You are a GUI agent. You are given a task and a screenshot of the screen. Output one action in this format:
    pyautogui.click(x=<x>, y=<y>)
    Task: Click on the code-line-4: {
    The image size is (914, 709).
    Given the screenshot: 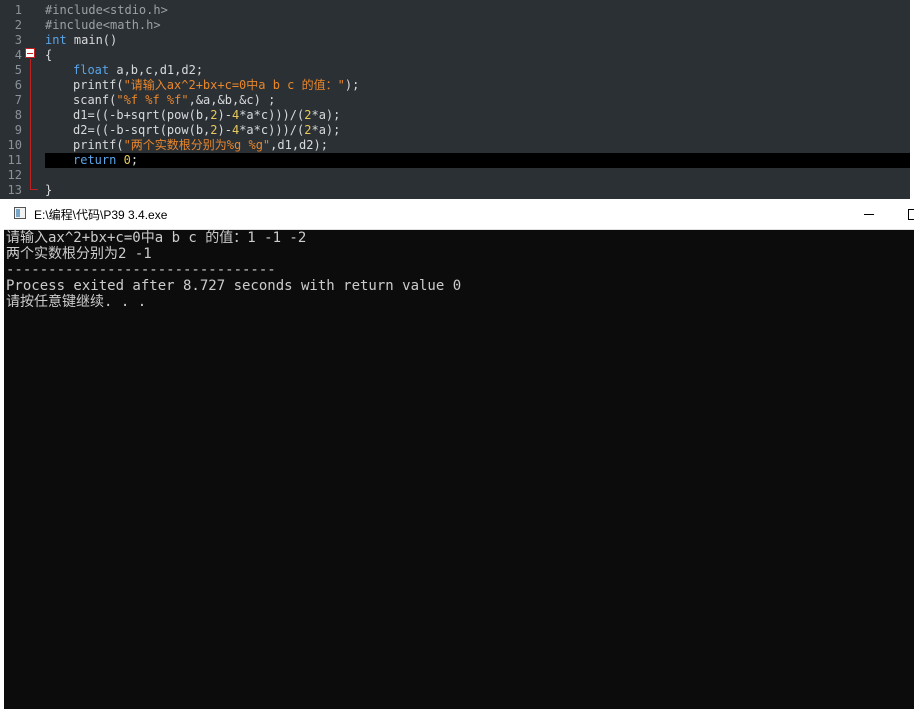 What is the action you would take?
    pyautogui.click(x=477, y=55)
    